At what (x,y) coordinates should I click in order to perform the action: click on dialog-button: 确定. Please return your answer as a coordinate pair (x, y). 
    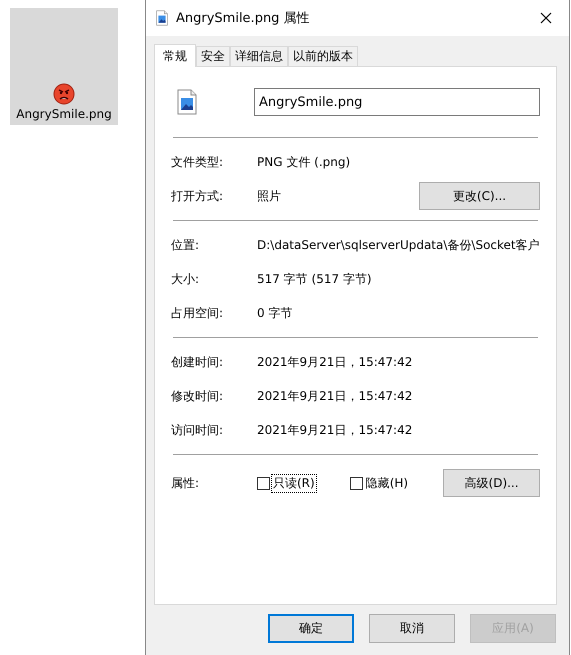
    Looking at the image, I should click on (311, 628).